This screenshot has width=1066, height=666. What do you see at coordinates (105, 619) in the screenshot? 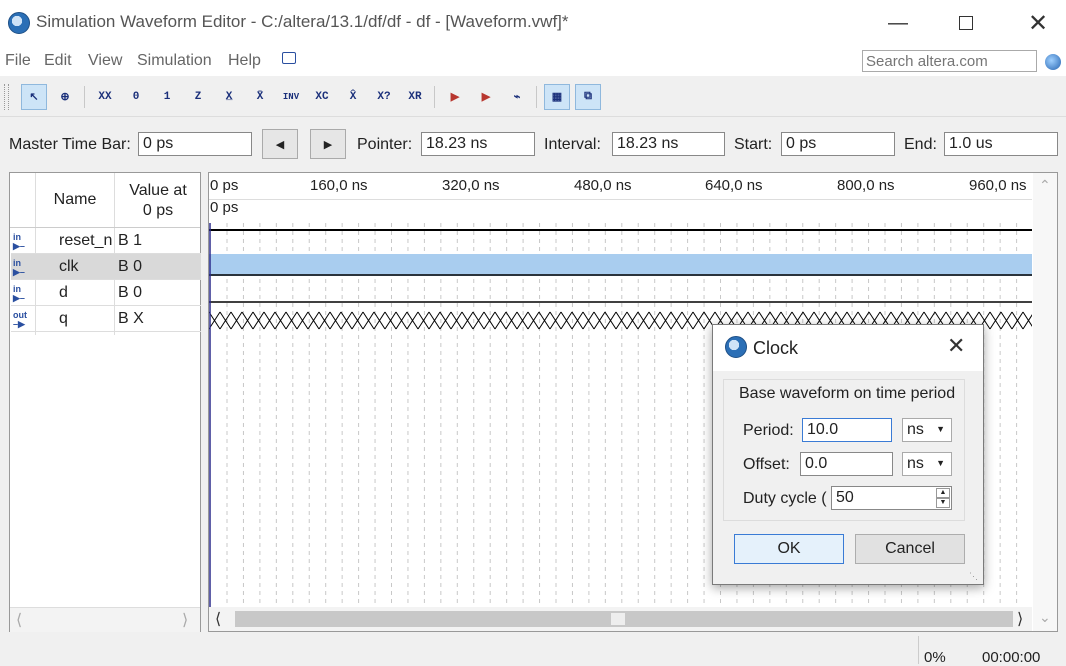
I see `left-horizontal-scrollbar: ⟨ ⟩` at bounding box center [105, 619].